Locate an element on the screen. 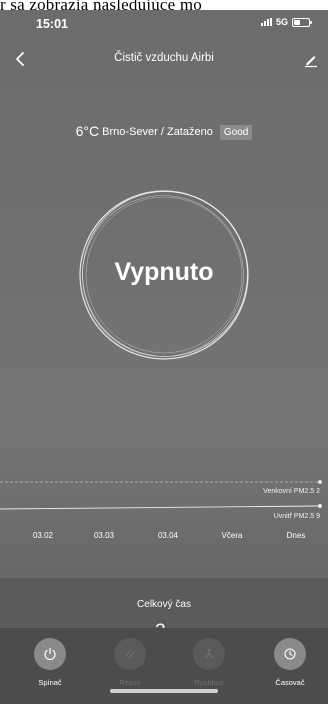 The image size is (328, 704). indoor-pm25-label: Uvnitř PM2.5 9 is located at coordinates (296, 516).